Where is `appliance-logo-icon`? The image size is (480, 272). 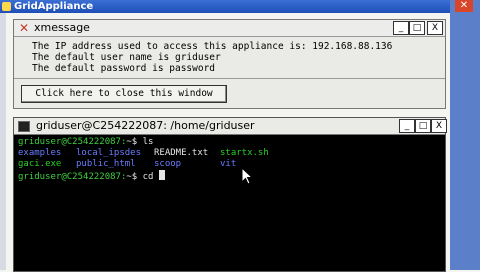 appliance-logo-icon is located at coordinates (6, 6).